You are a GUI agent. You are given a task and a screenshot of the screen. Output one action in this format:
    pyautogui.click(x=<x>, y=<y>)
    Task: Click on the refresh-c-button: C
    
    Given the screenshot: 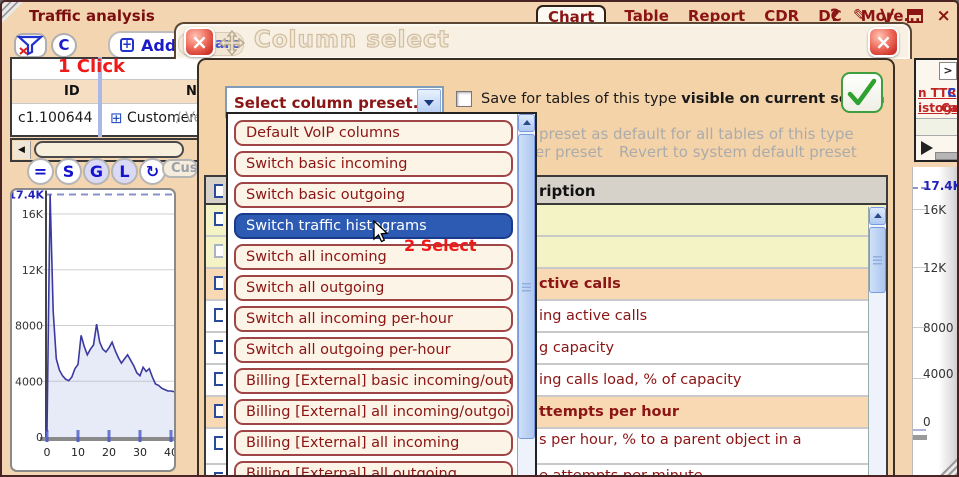 What is the action you would take?
    pyautogui.click(x=64, y=45)
    